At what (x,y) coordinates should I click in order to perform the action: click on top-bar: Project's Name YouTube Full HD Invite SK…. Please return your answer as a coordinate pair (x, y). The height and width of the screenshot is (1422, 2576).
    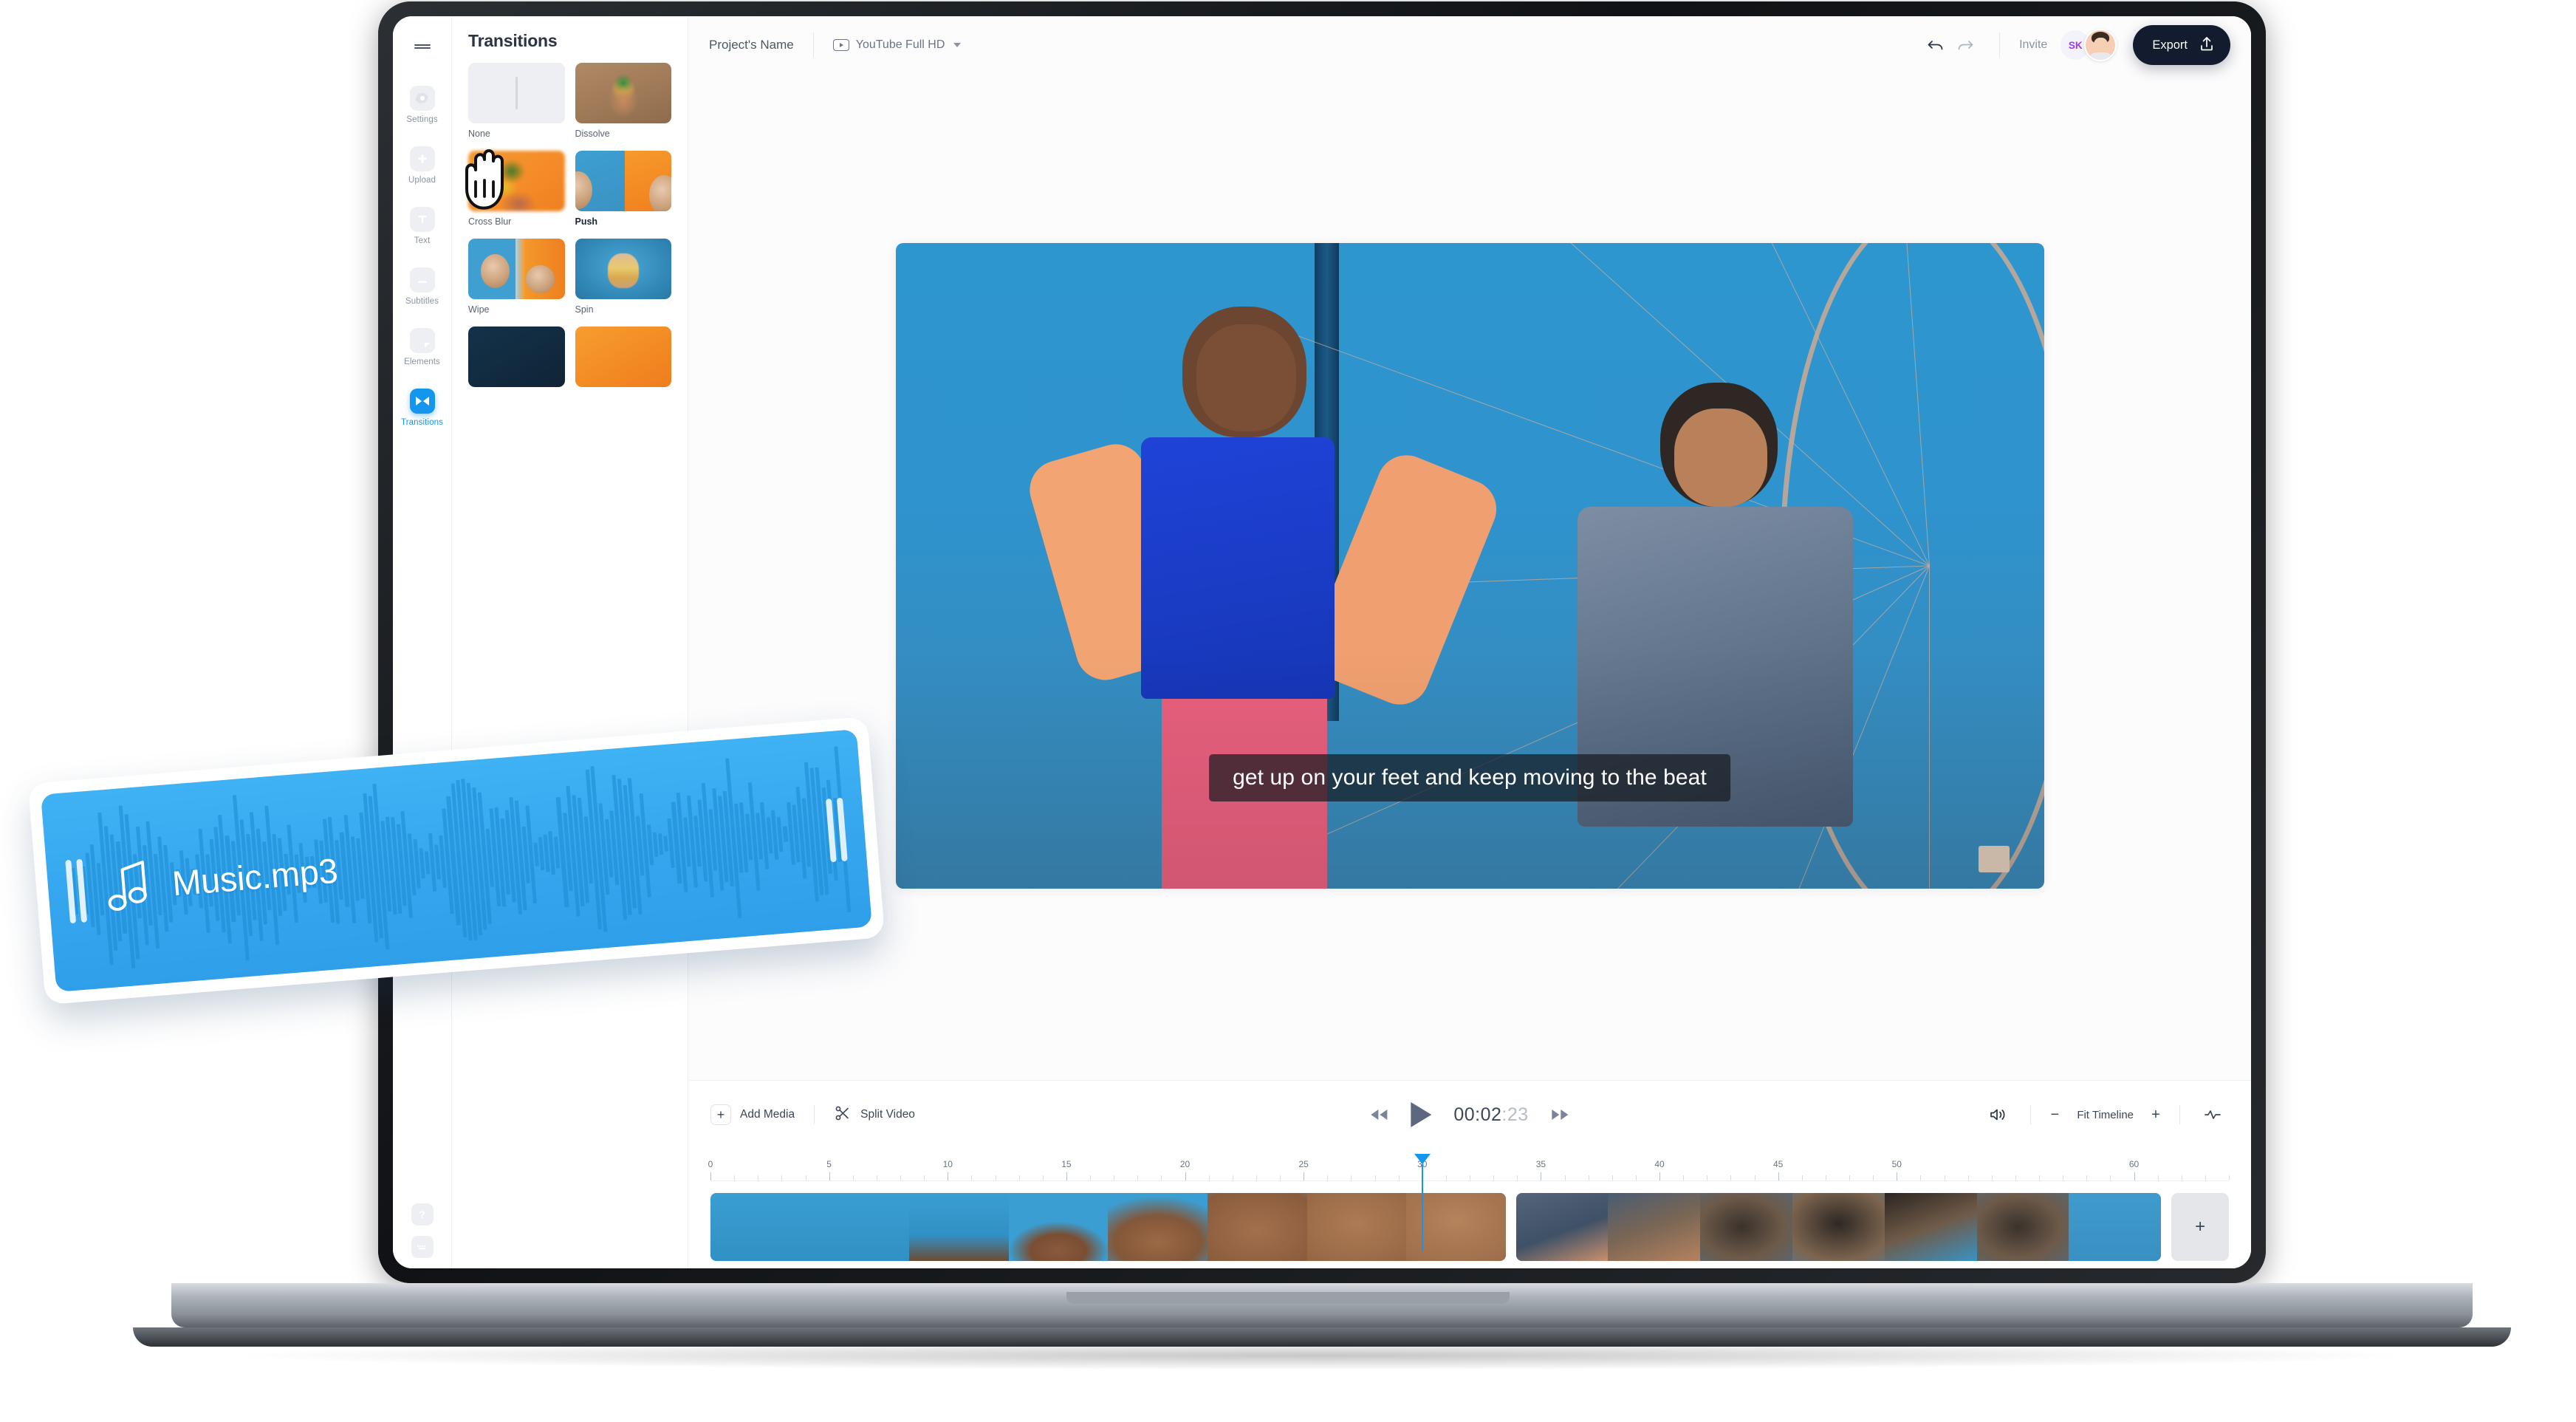
    Looking at the image, I should click on (1469, 45).